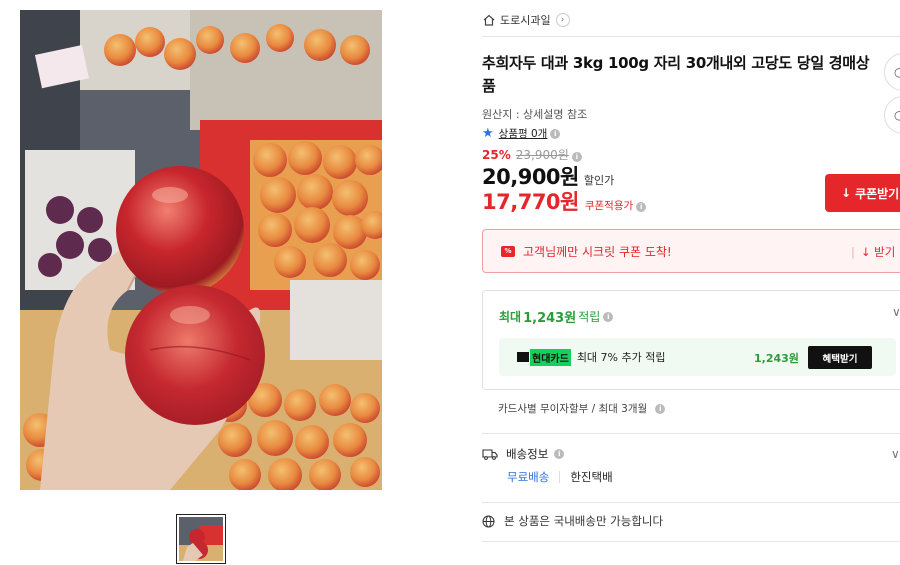 The height and width of the screenshot is (565, 900). What do you see at coordinates (892, 72) in the screenshot?
I see `share-button: ○` at bounding box center [892, 72].